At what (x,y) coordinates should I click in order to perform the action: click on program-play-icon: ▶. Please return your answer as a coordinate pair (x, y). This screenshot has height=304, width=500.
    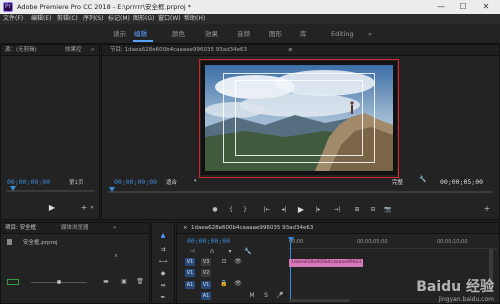
    Looking at the image, I should click on (301, 210).